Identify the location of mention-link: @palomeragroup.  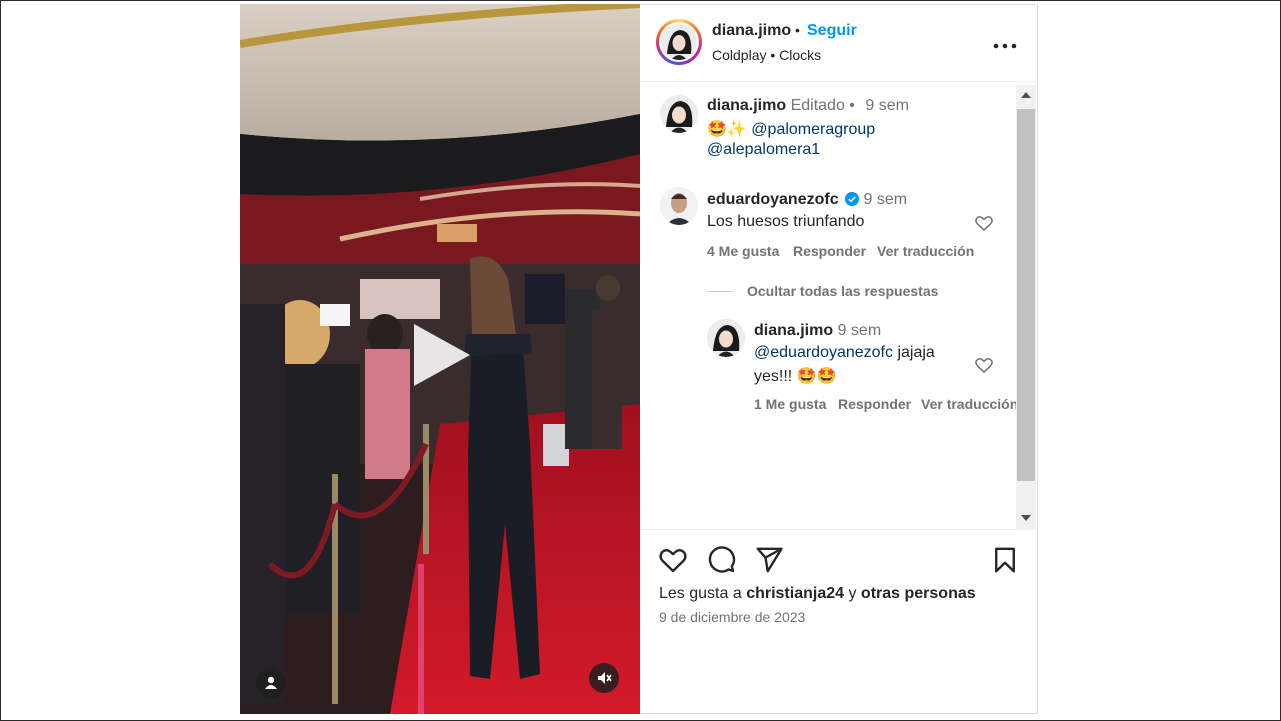
(813, 129).